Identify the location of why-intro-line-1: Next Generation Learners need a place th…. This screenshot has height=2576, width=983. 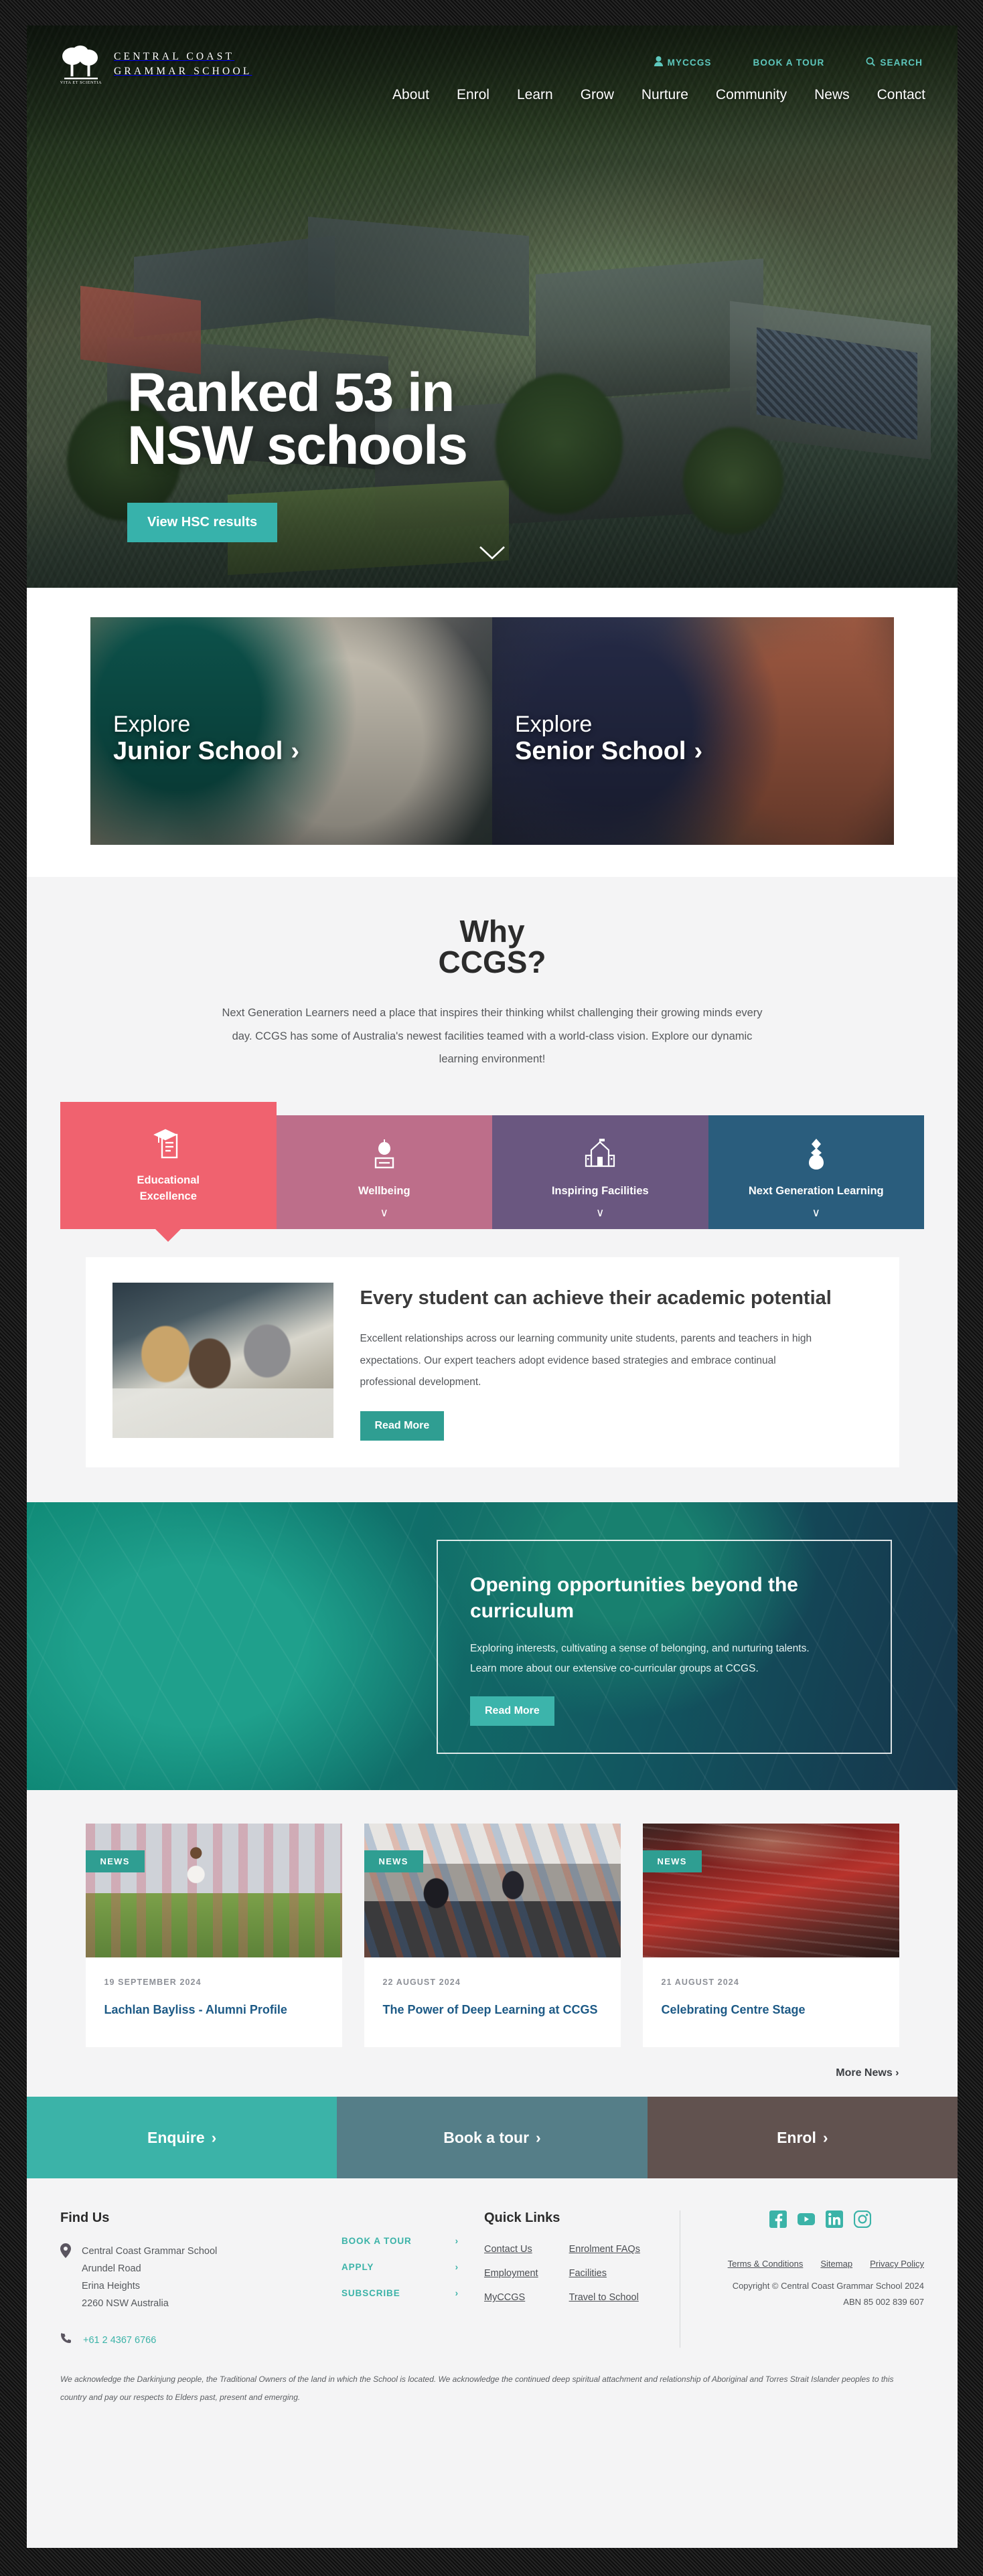
(461, 1013).